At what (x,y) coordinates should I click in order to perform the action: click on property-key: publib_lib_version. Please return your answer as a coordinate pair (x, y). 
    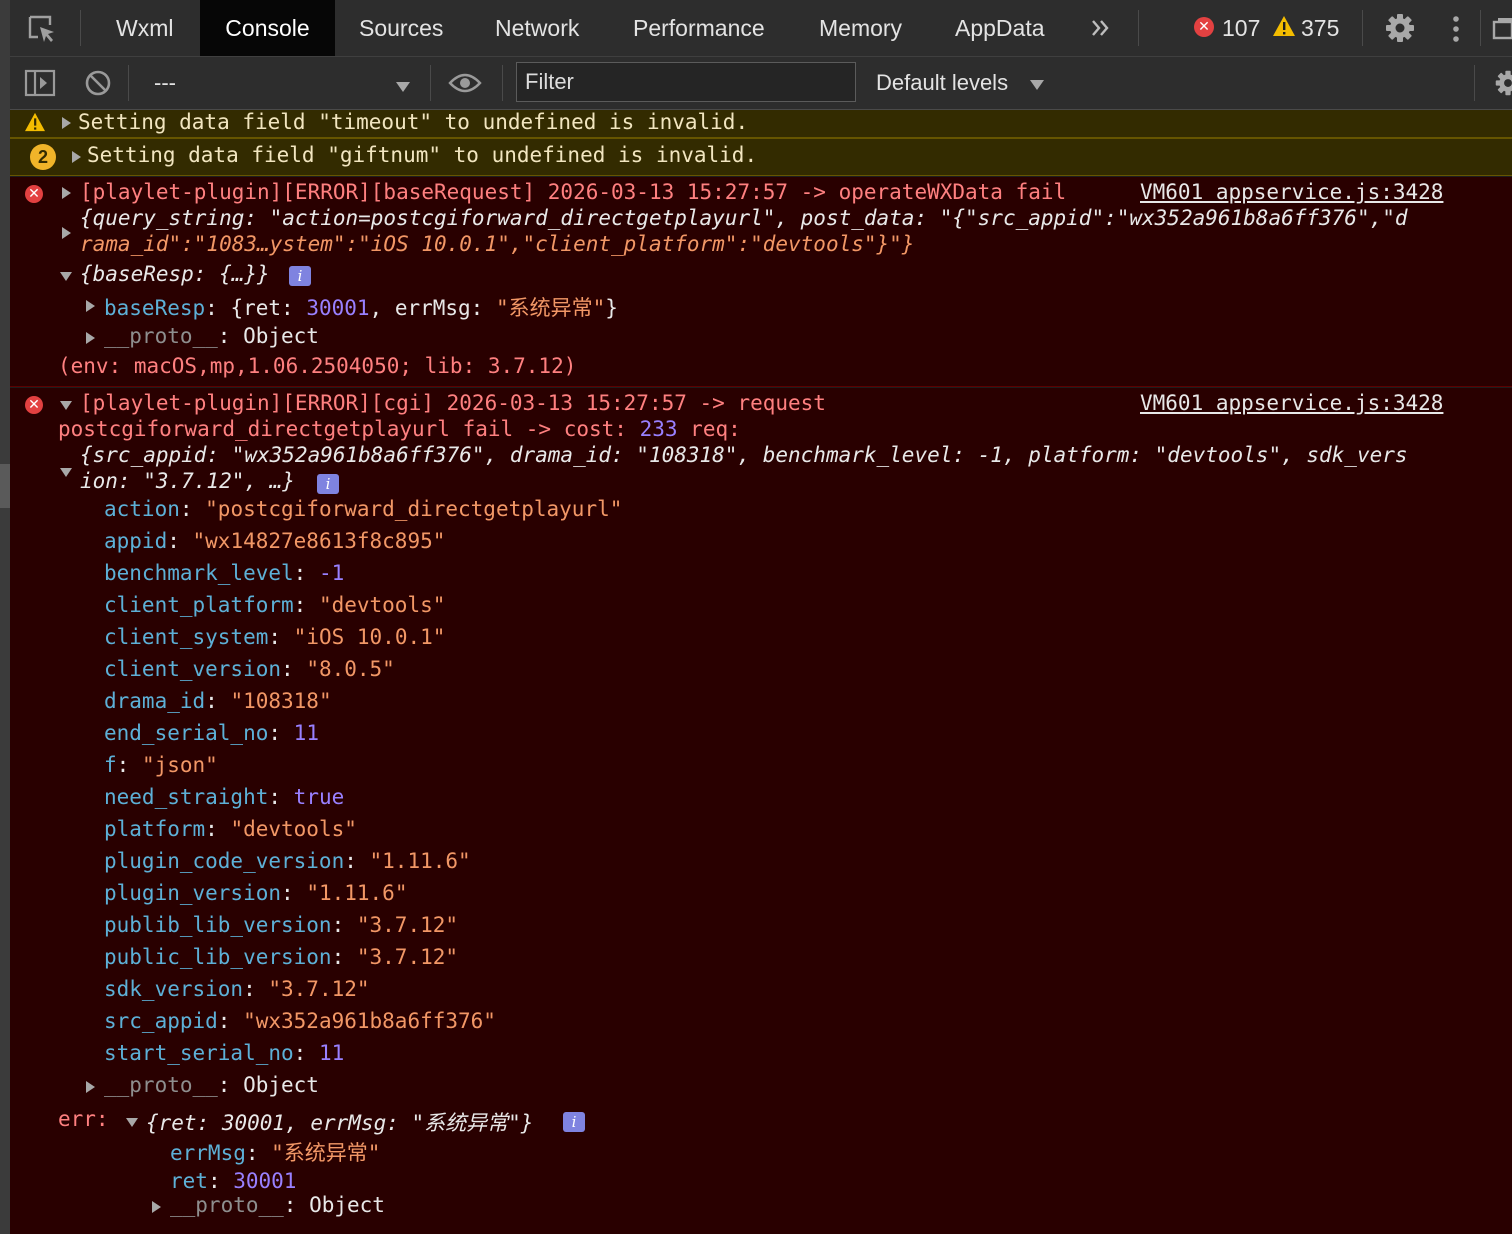
    Looking at the image, I should click on (218, 925).